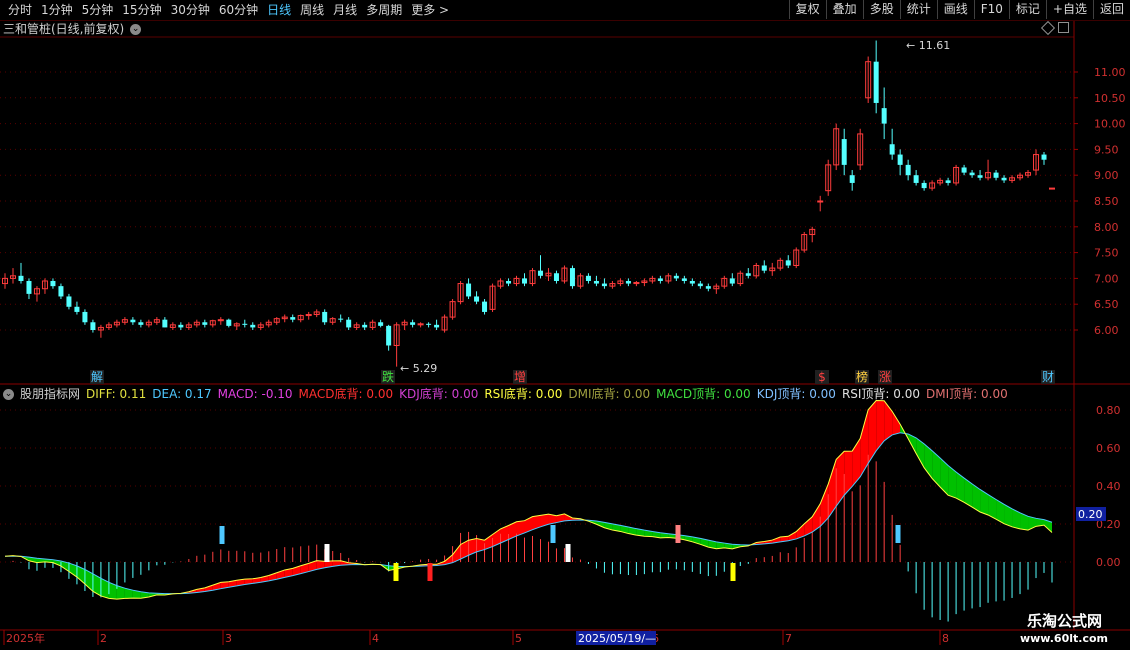  I want to click on price-tick-label: 10.00, so click(1110, 124).